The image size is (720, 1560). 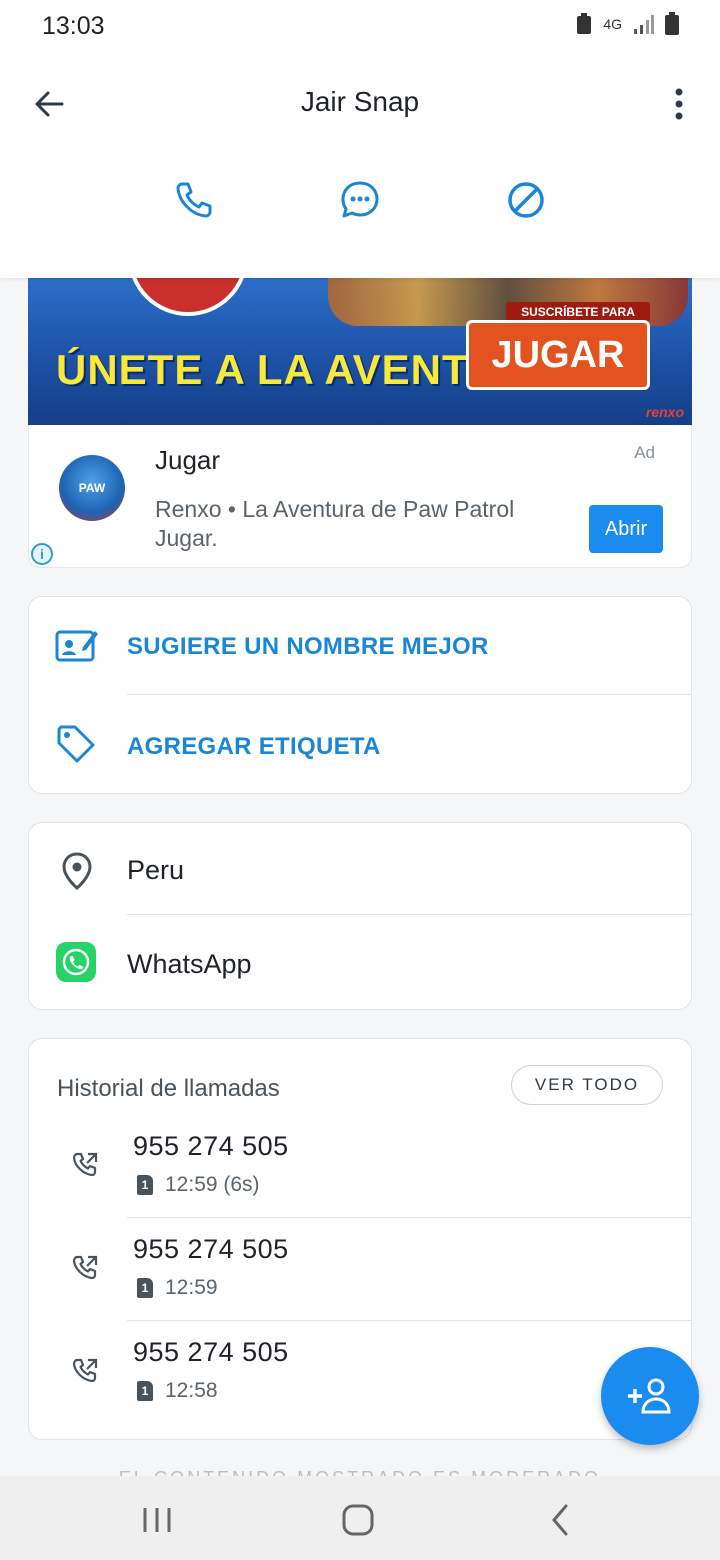 I want to click on contact-edit-icon, so click(x=76, y=646).